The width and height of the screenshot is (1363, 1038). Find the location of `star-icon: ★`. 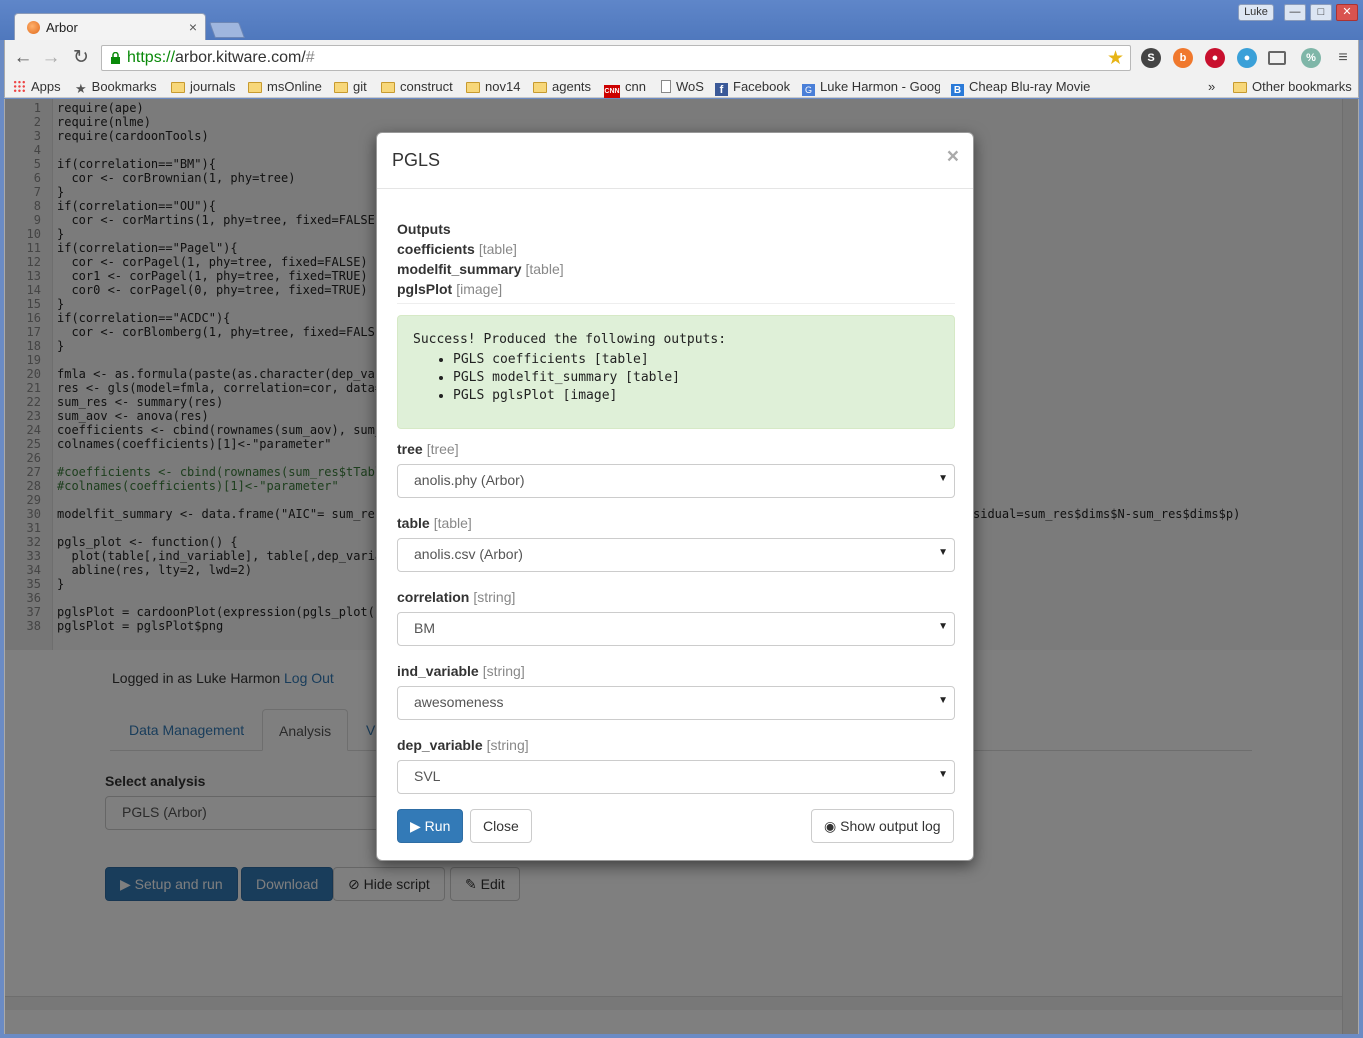

star-icon: ★ is located at coordinates (81, 88).